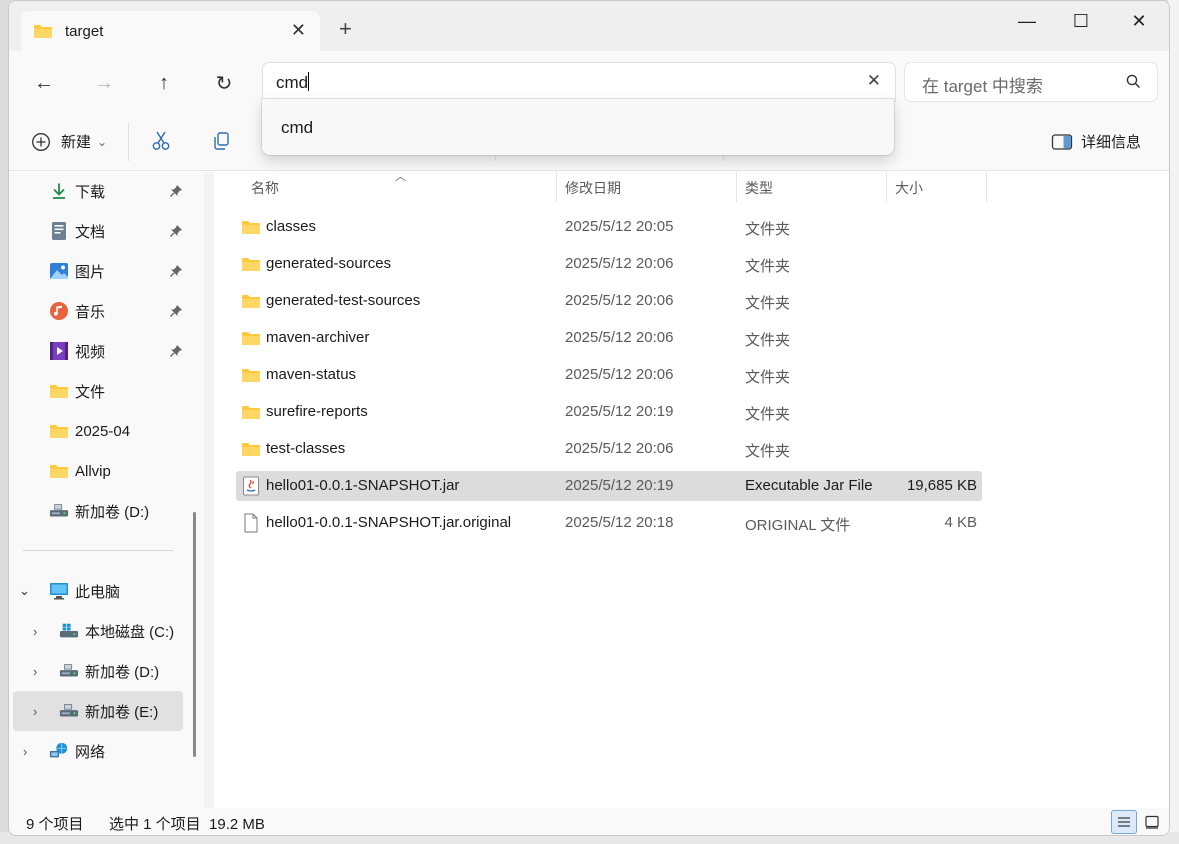  I want to click on music-icon, so click(59, 311).